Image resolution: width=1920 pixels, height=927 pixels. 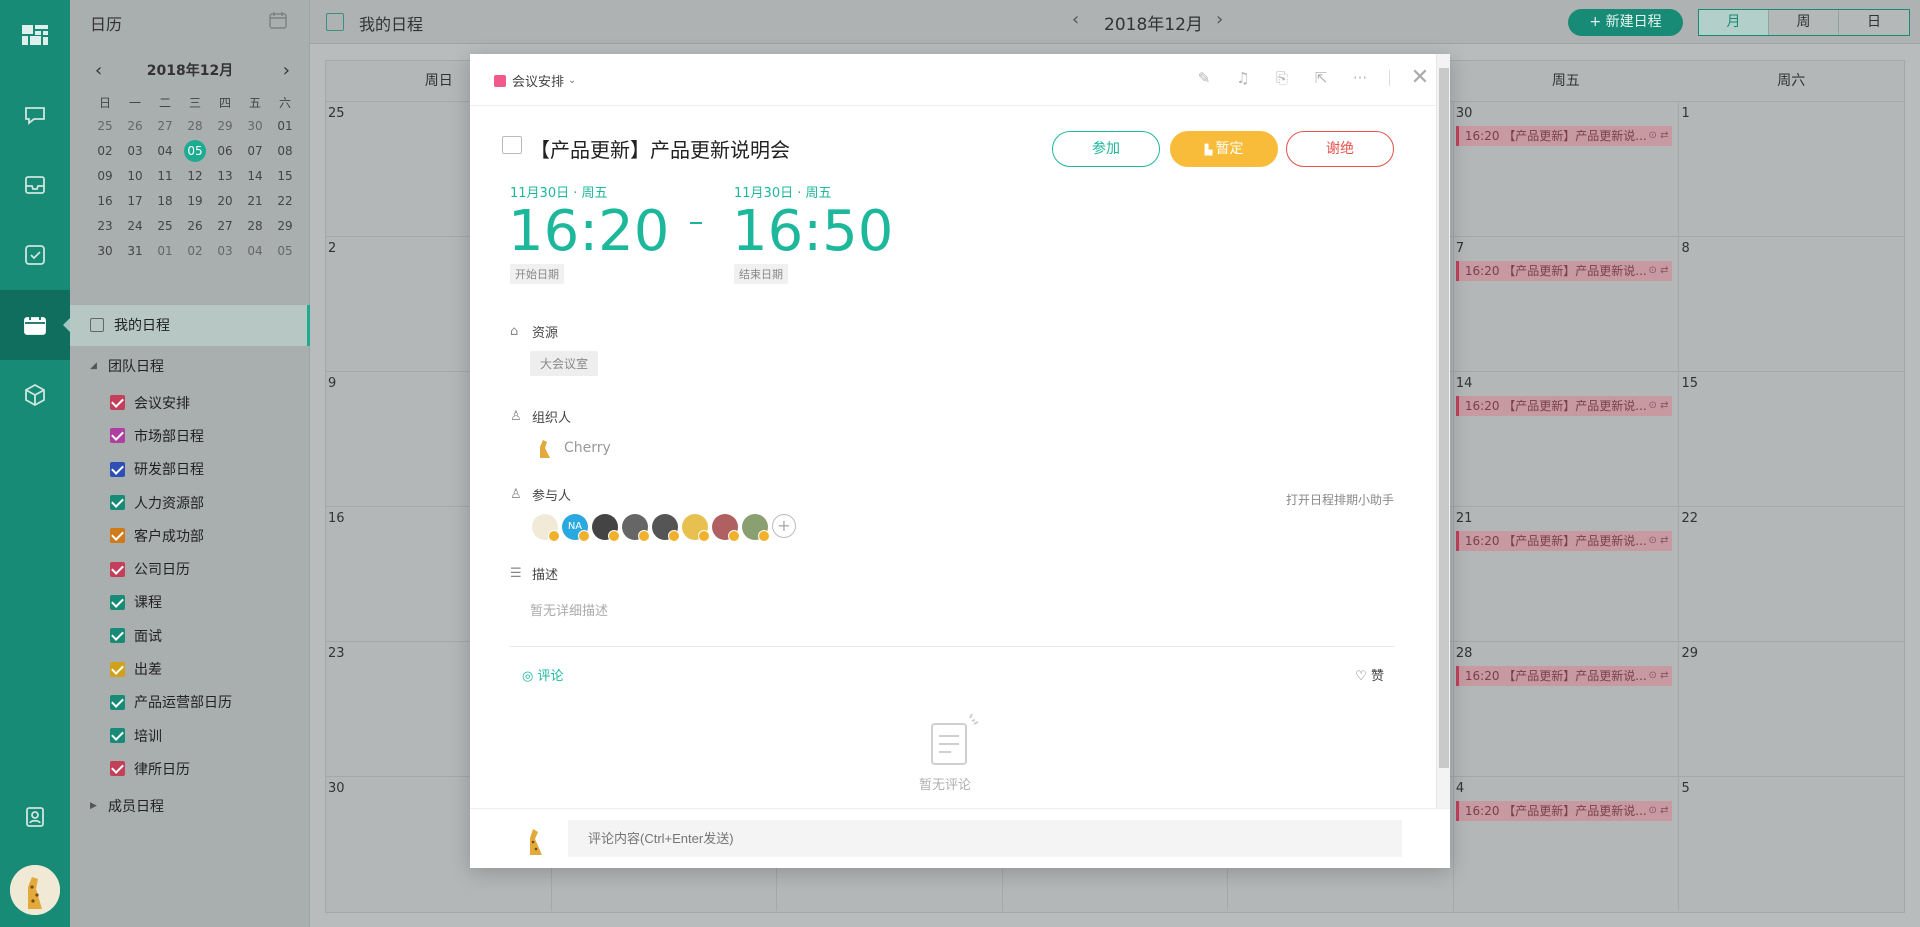 I want to click on view-button: 月, so click(x=1734, y=22).